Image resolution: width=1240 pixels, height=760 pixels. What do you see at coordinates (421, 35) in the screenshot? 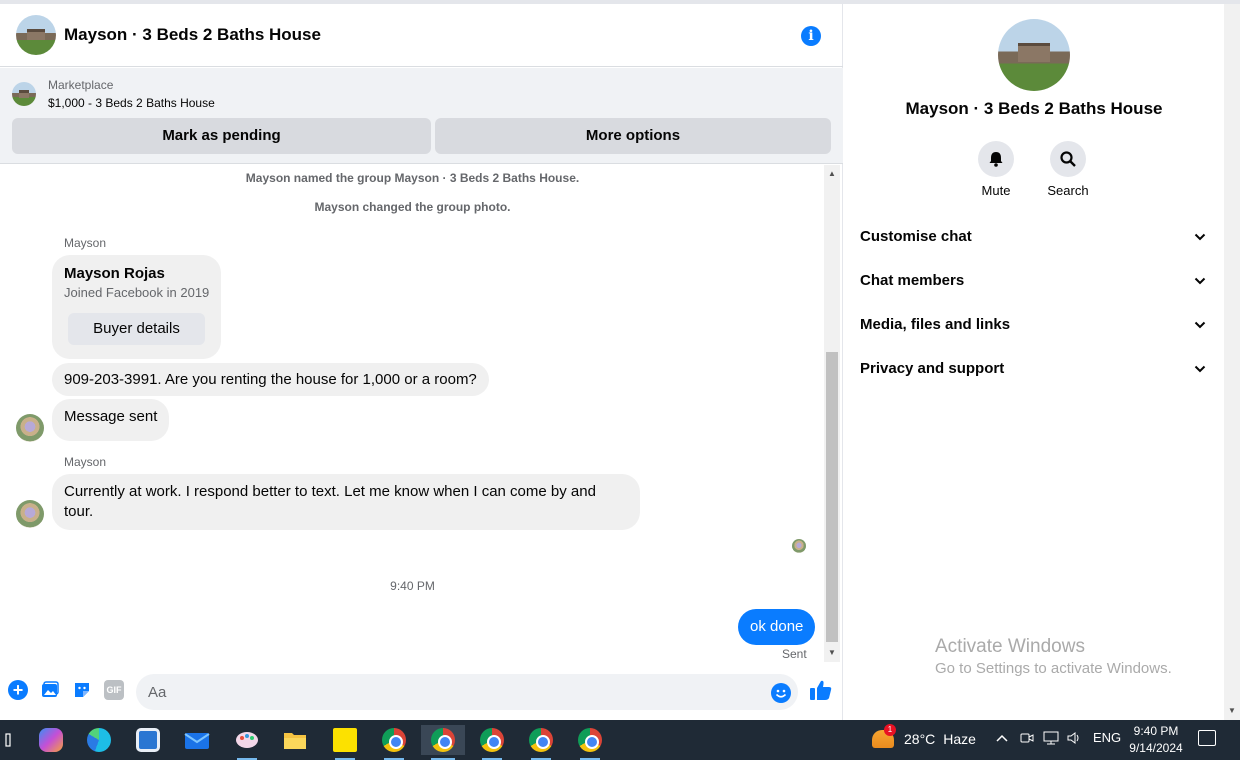
I see `chat-header: Mayson · 3 Beds 2 Baths House i` at bounding box center [421, 35].